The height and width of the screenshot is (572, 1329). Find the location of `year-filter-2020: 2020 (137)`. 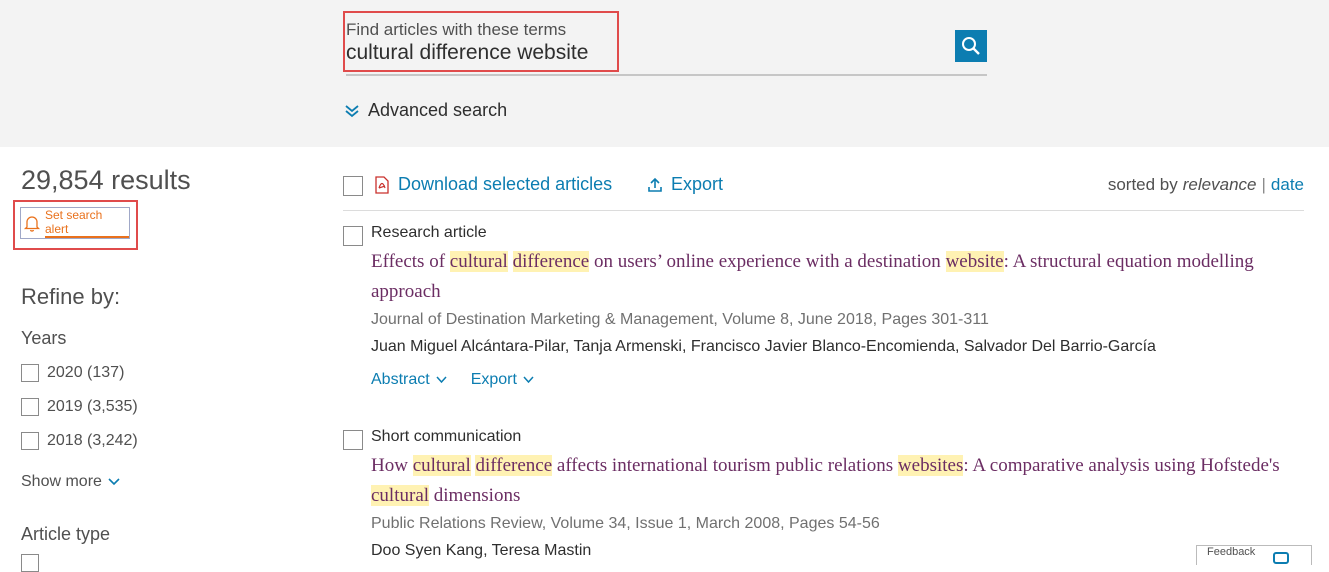

year-filter-2020: 2020 (137) is located at coordinates (72, 373).